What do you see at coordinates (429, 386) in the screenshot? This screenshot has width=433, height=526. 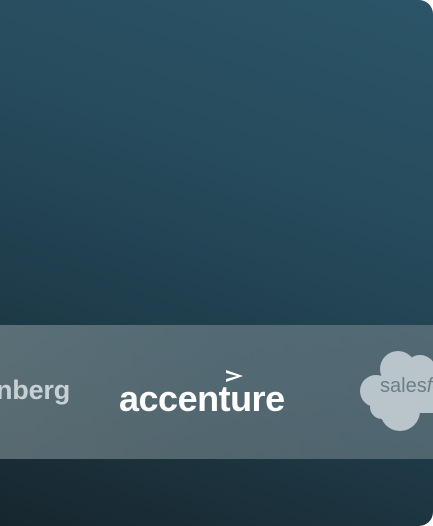 I see `salesforce-text-italic: fo` at bounding box center [429, 386].